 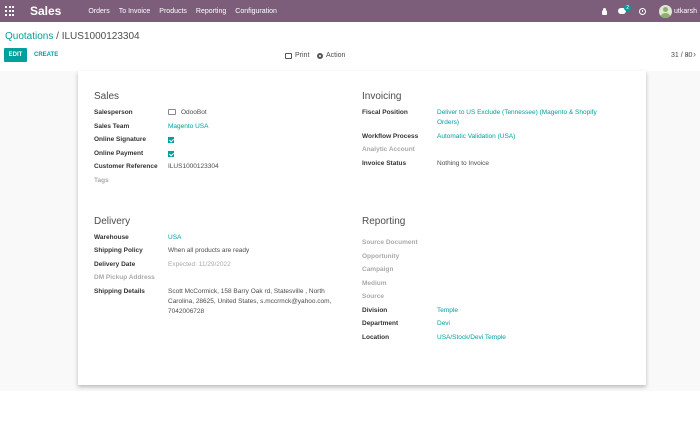 I want to click on warehouse-label: Warehouse, so click(x=111, y=237).